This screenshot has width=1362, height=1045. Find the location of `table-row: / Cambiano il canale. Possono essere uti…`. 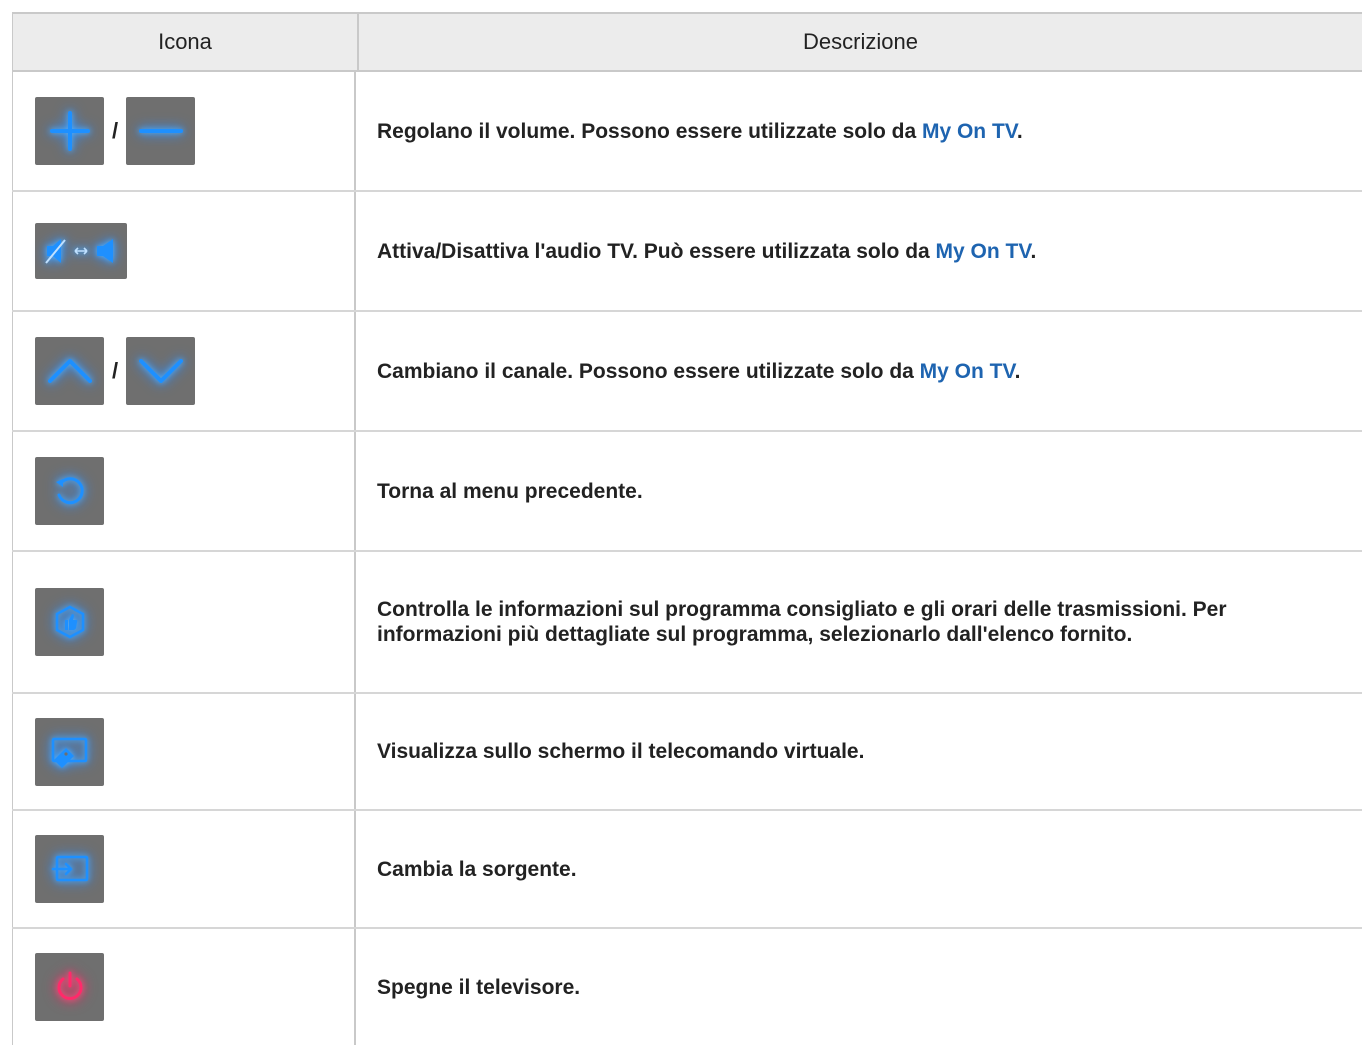

table-row: / Cambiano il canale. Possono essere uti… is located at coordinates (687, 372).